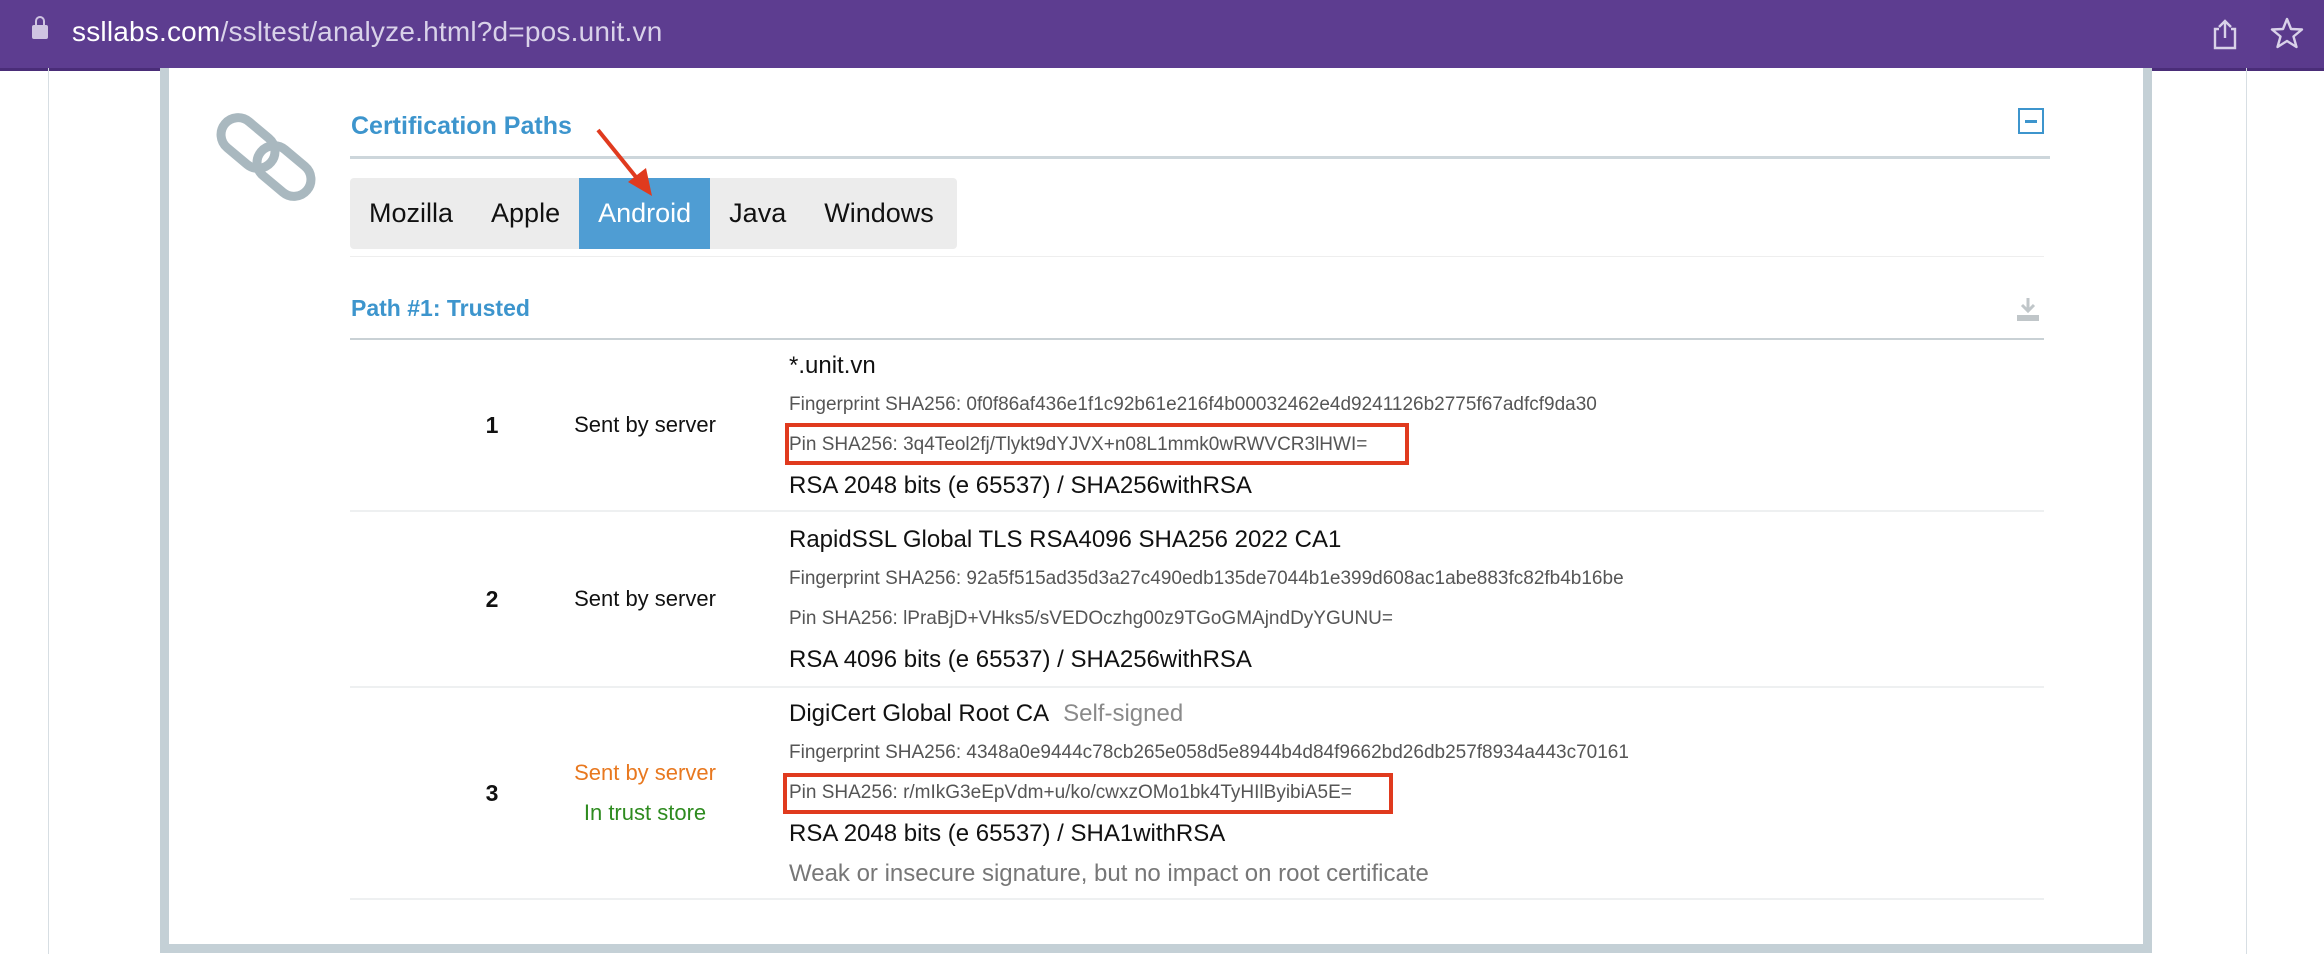  Describe the element at coordinates (2028, 309) in the screenshot. I see `download-icon` at that location.